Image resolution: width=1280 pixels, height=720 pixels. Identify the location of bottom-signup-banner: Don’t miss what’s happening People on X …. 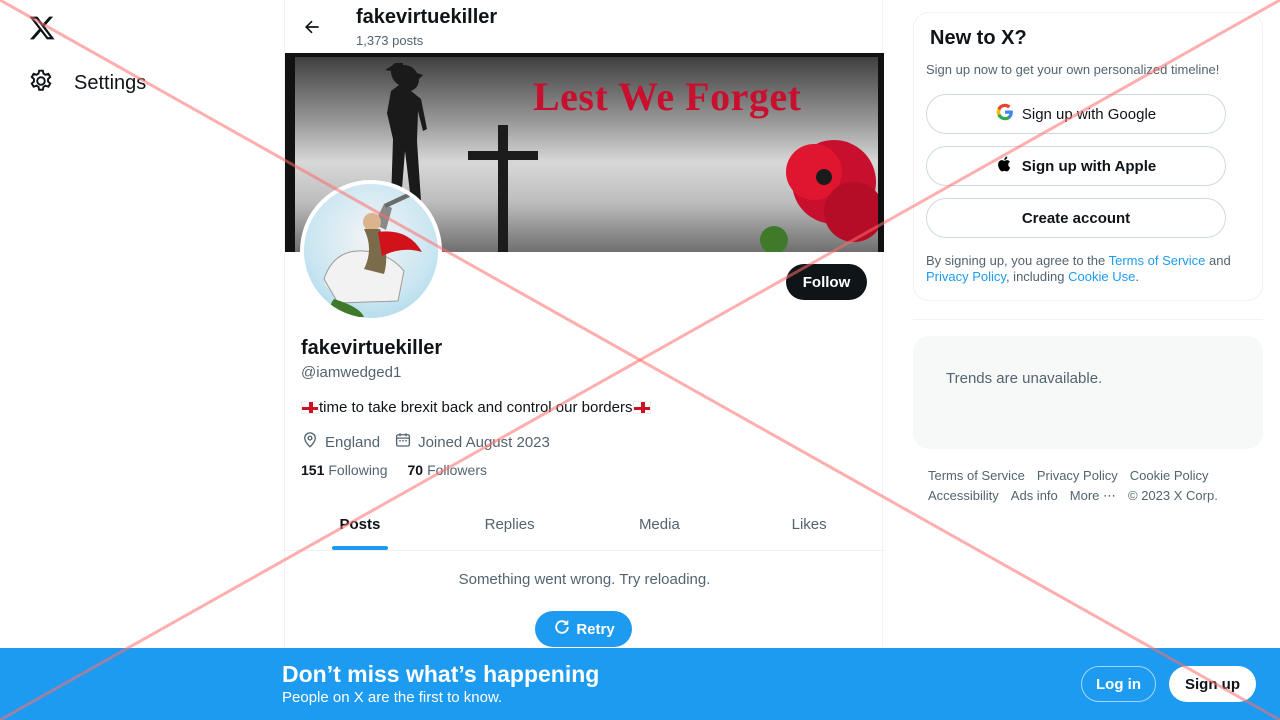
(640, 684).